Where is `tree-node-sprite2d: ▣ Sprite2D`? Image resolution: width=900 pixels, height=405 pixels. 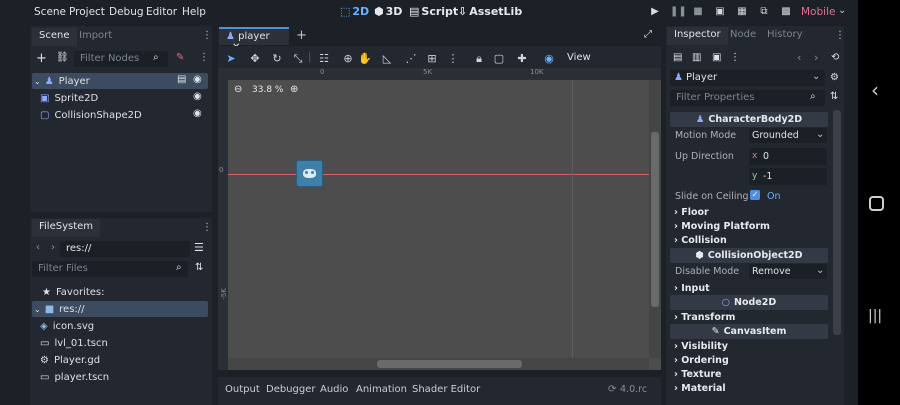 tree-node-sprite2d: ▣ Sprite2D is located at coordinates (120, 98).